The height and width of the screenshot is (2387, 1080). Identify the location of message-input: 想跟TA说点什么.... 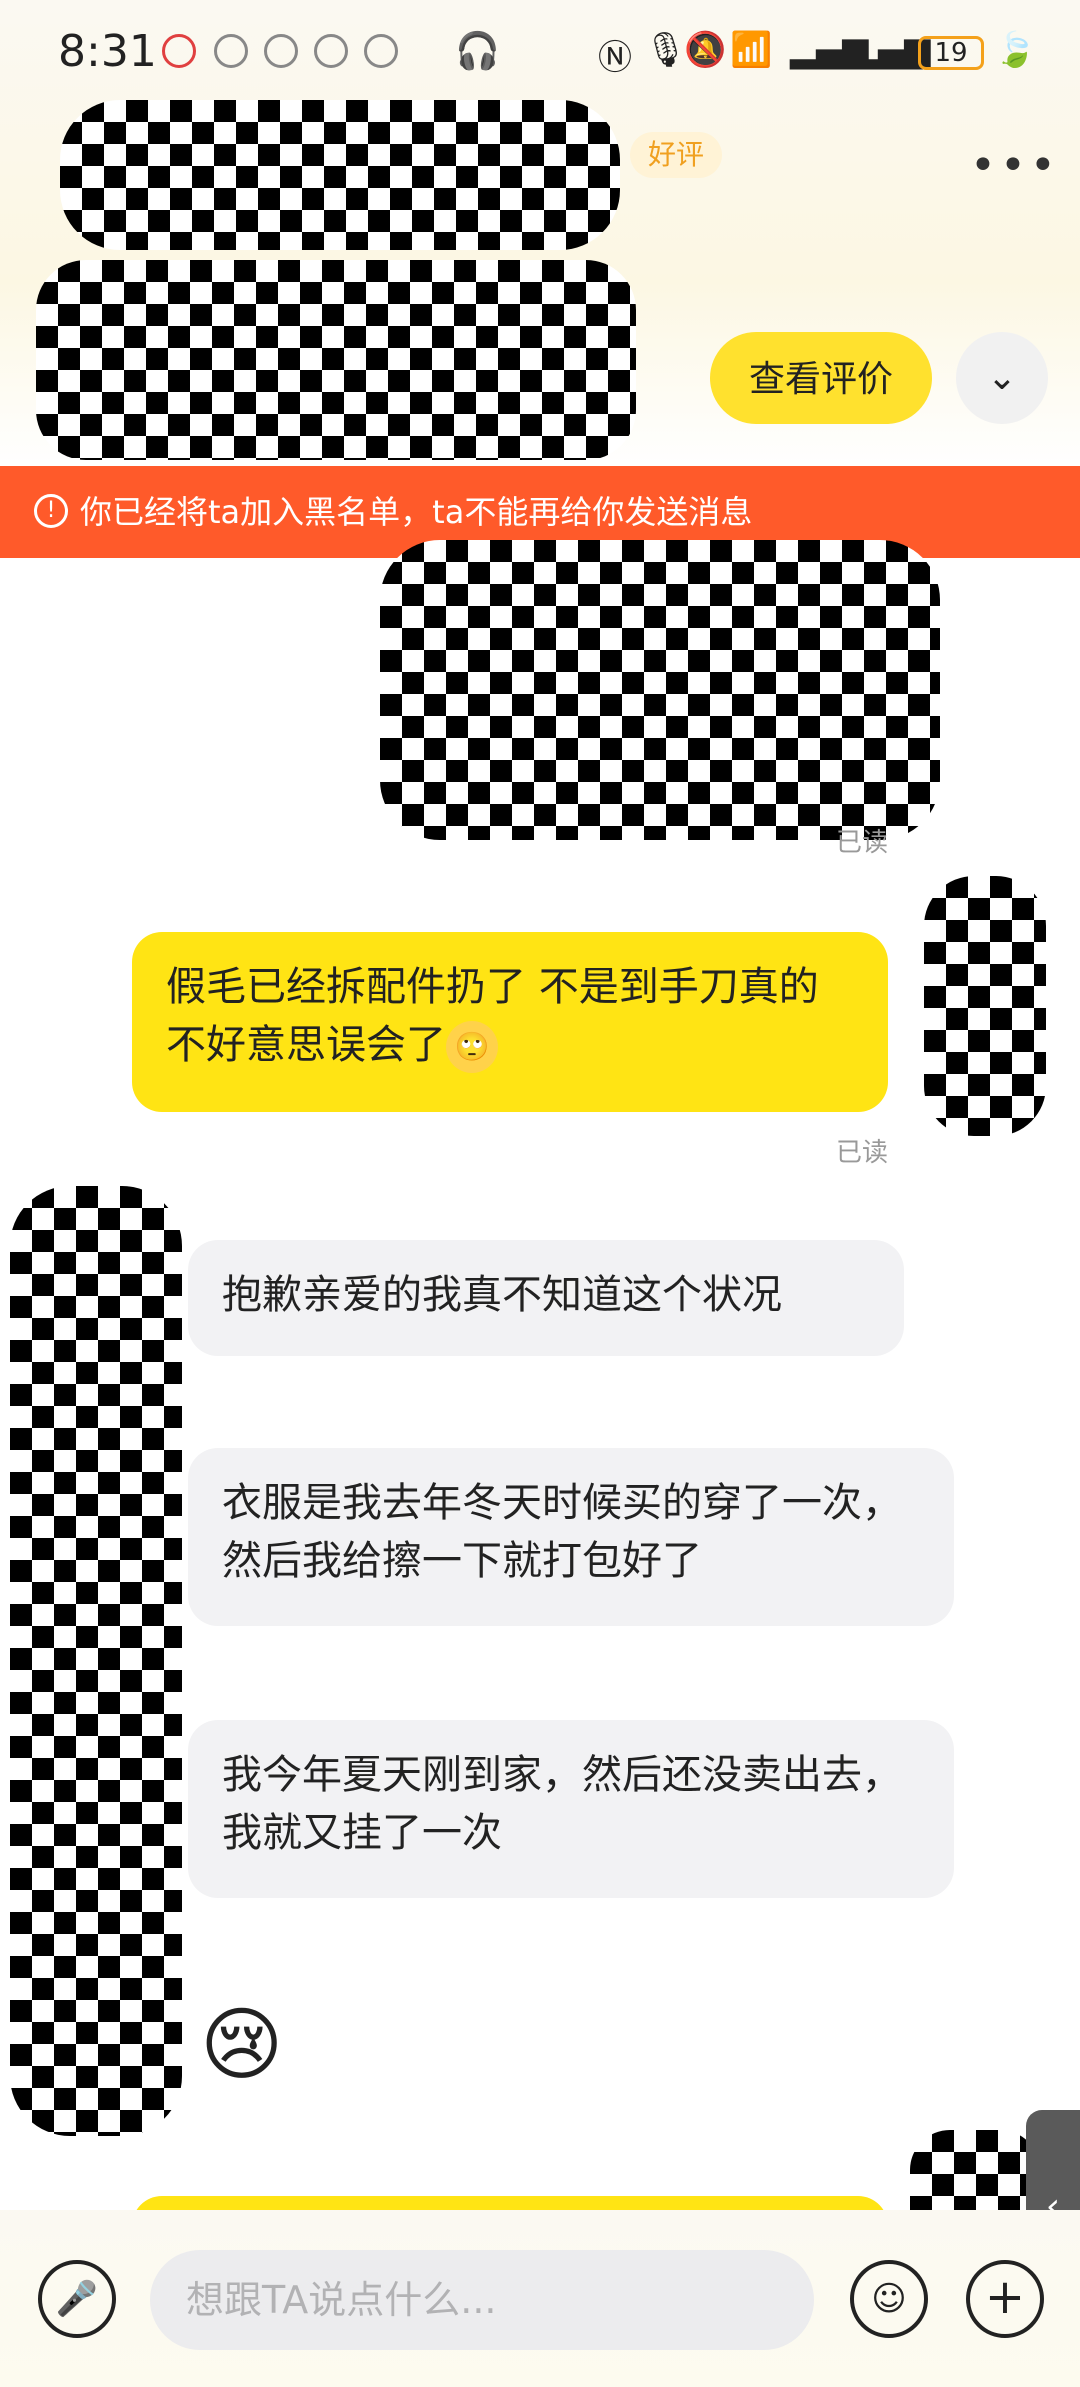
(482, 2300).